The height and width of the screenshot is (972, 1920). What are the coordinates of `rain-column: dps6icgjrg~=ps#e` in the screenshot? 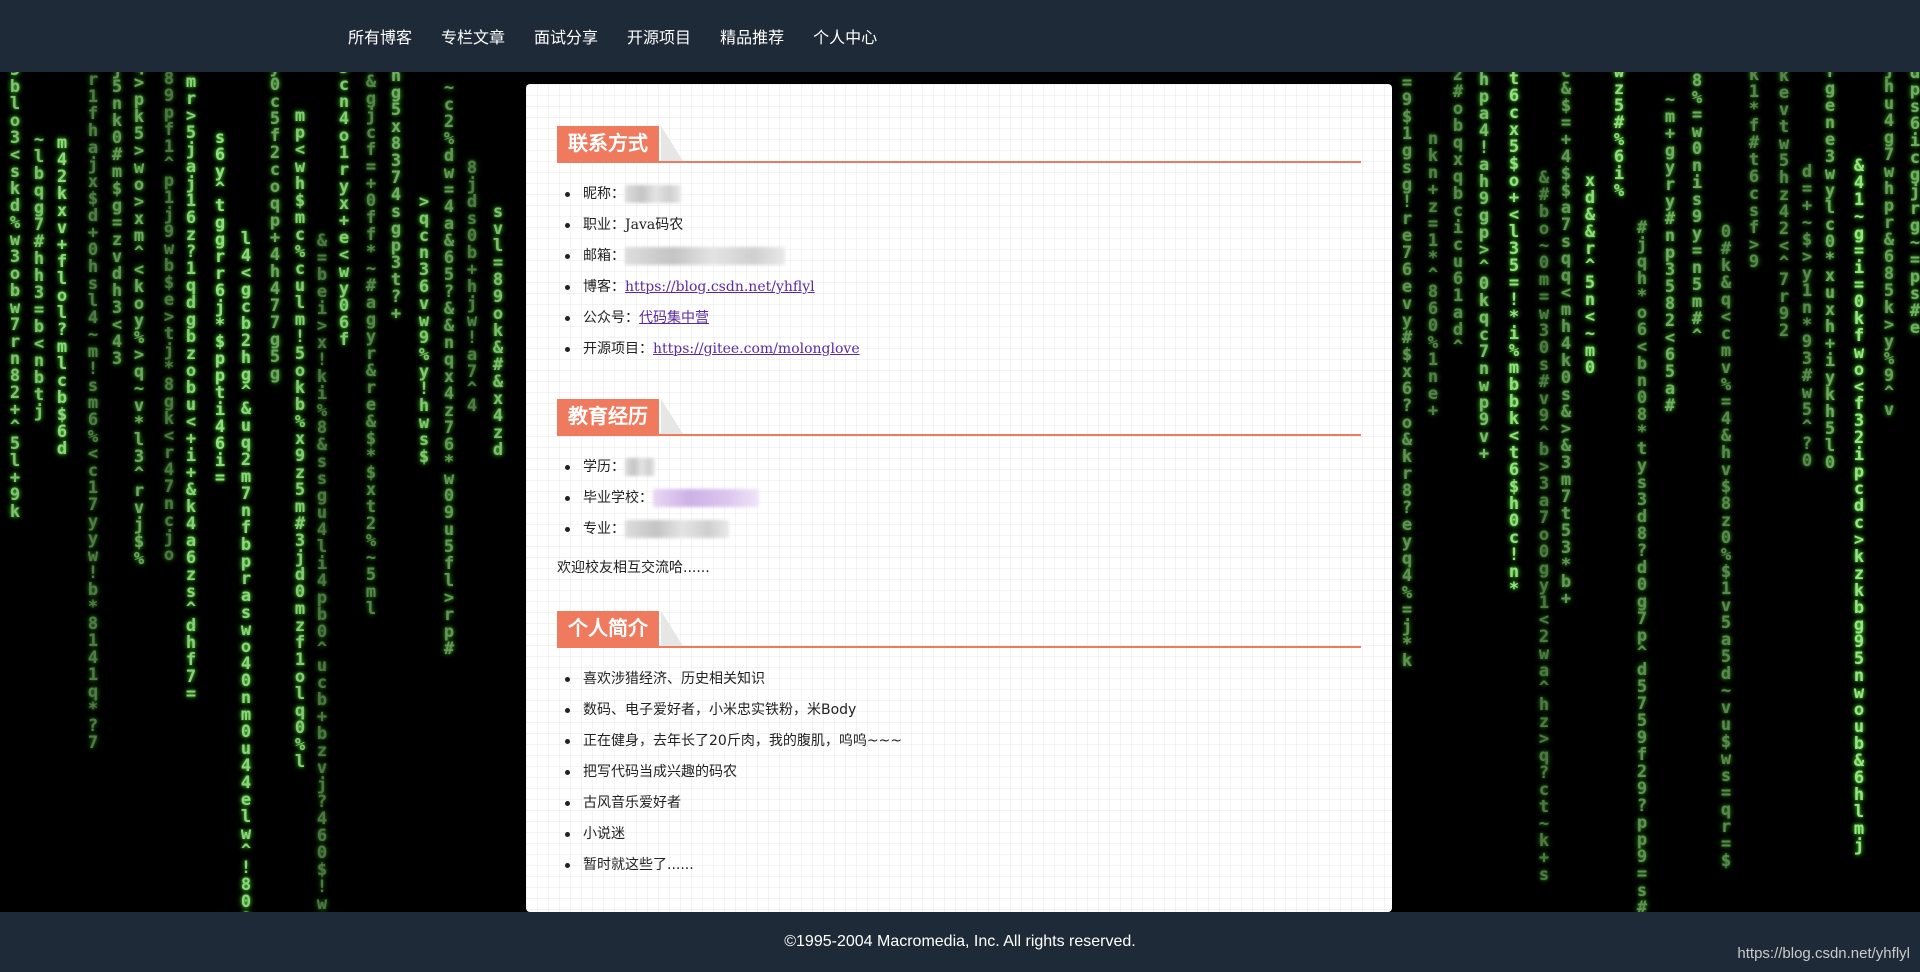 It's located at (1912, 203).